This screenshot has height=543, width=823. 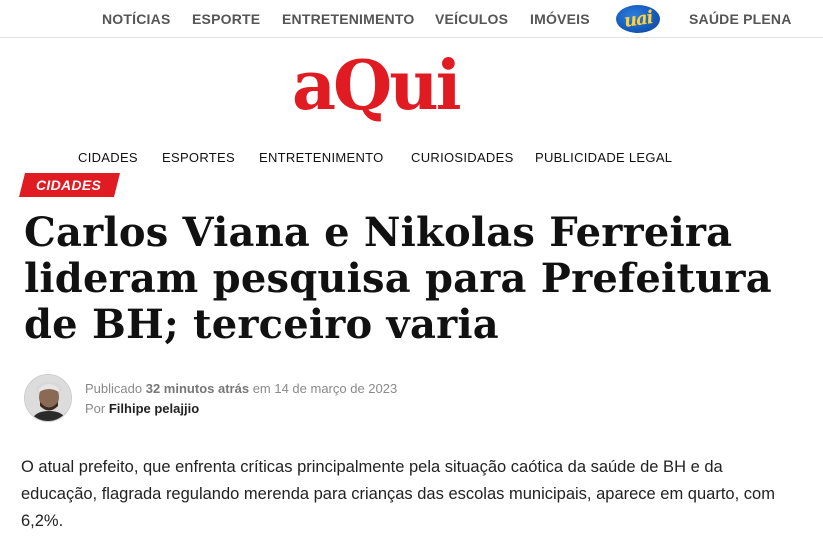 I want to click on portal-nav-noticias: NOTÍCIAS, so click(x=136, y=19).